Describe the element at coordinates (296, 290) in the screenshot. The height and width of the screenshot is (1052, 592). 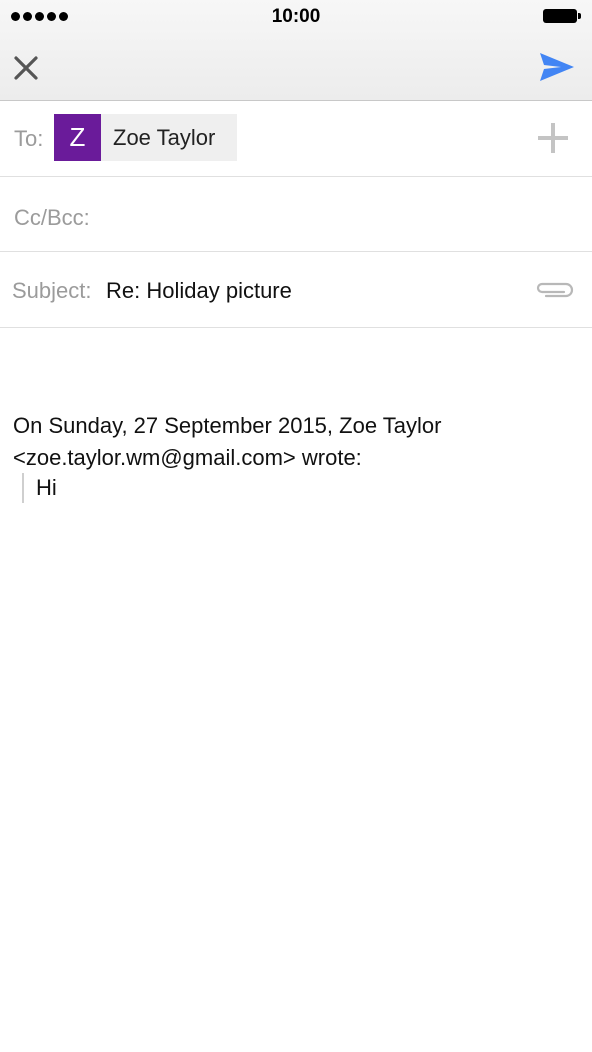
I see `subject-row: Subject: Re: Holiday picture` at that location.